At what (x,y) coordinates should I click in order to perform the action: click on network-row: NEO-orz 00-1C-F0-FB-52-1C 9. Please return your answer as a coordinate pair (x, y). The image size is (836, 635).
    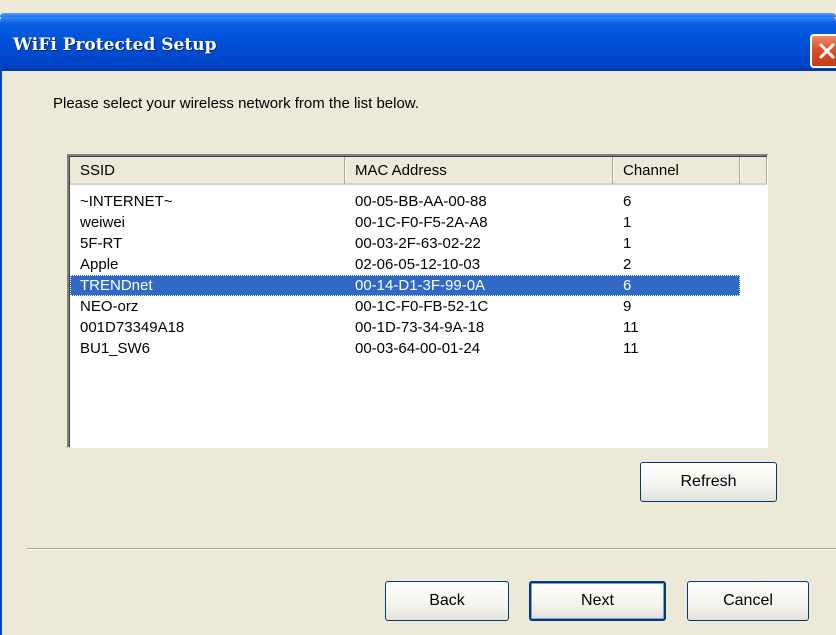
    Looking at the image, I should click on (366, 306).